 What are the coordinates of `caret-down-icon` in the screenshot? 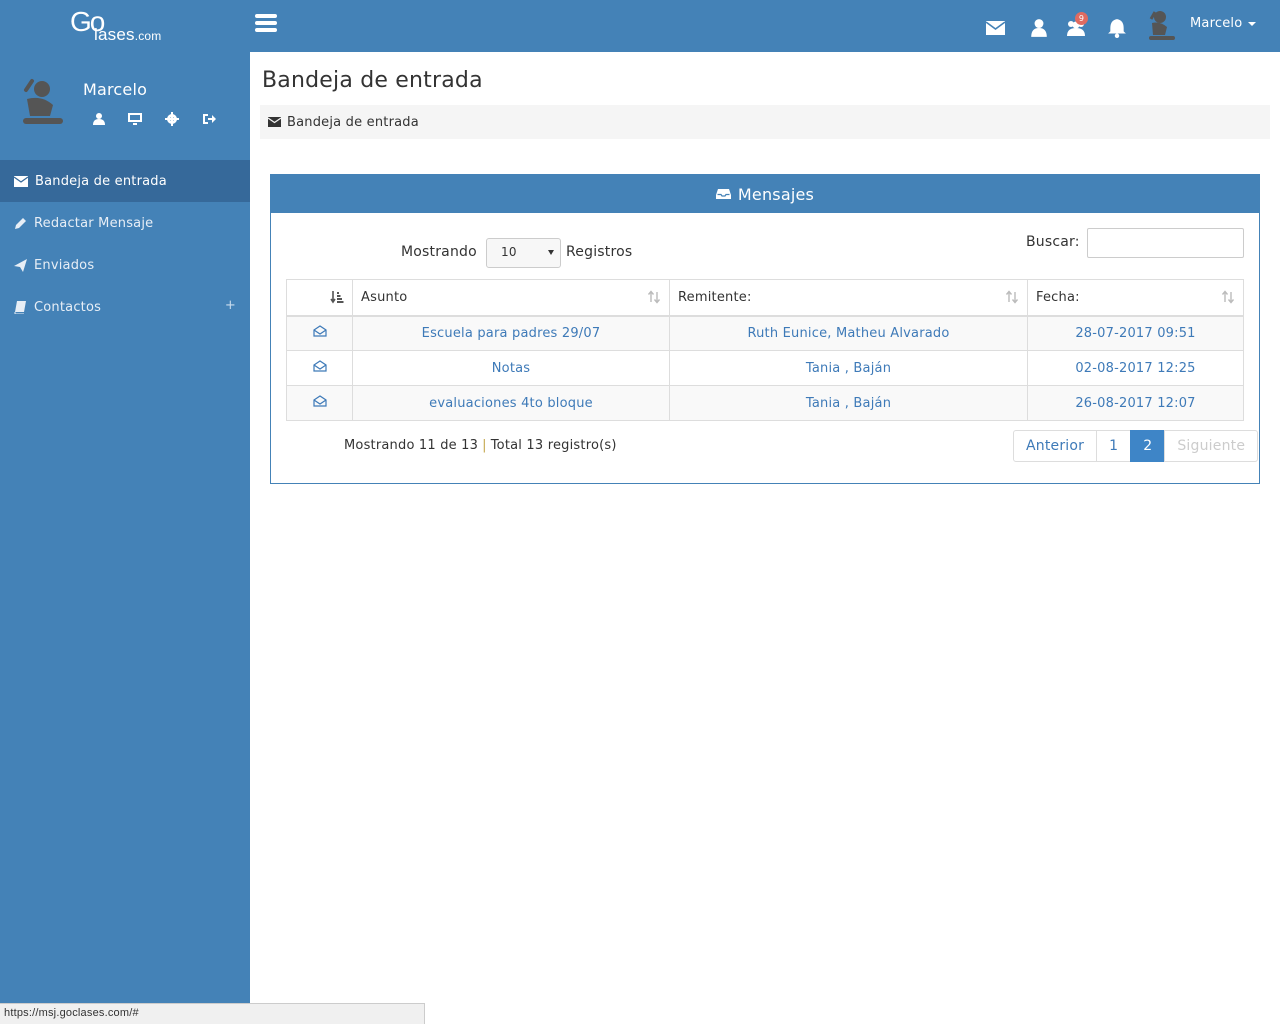 It's located at (1252, 23).